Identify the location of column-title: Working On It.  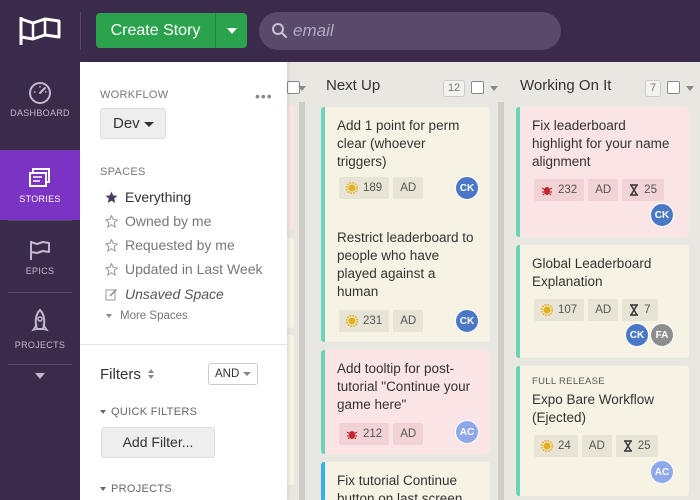
(566, 85).